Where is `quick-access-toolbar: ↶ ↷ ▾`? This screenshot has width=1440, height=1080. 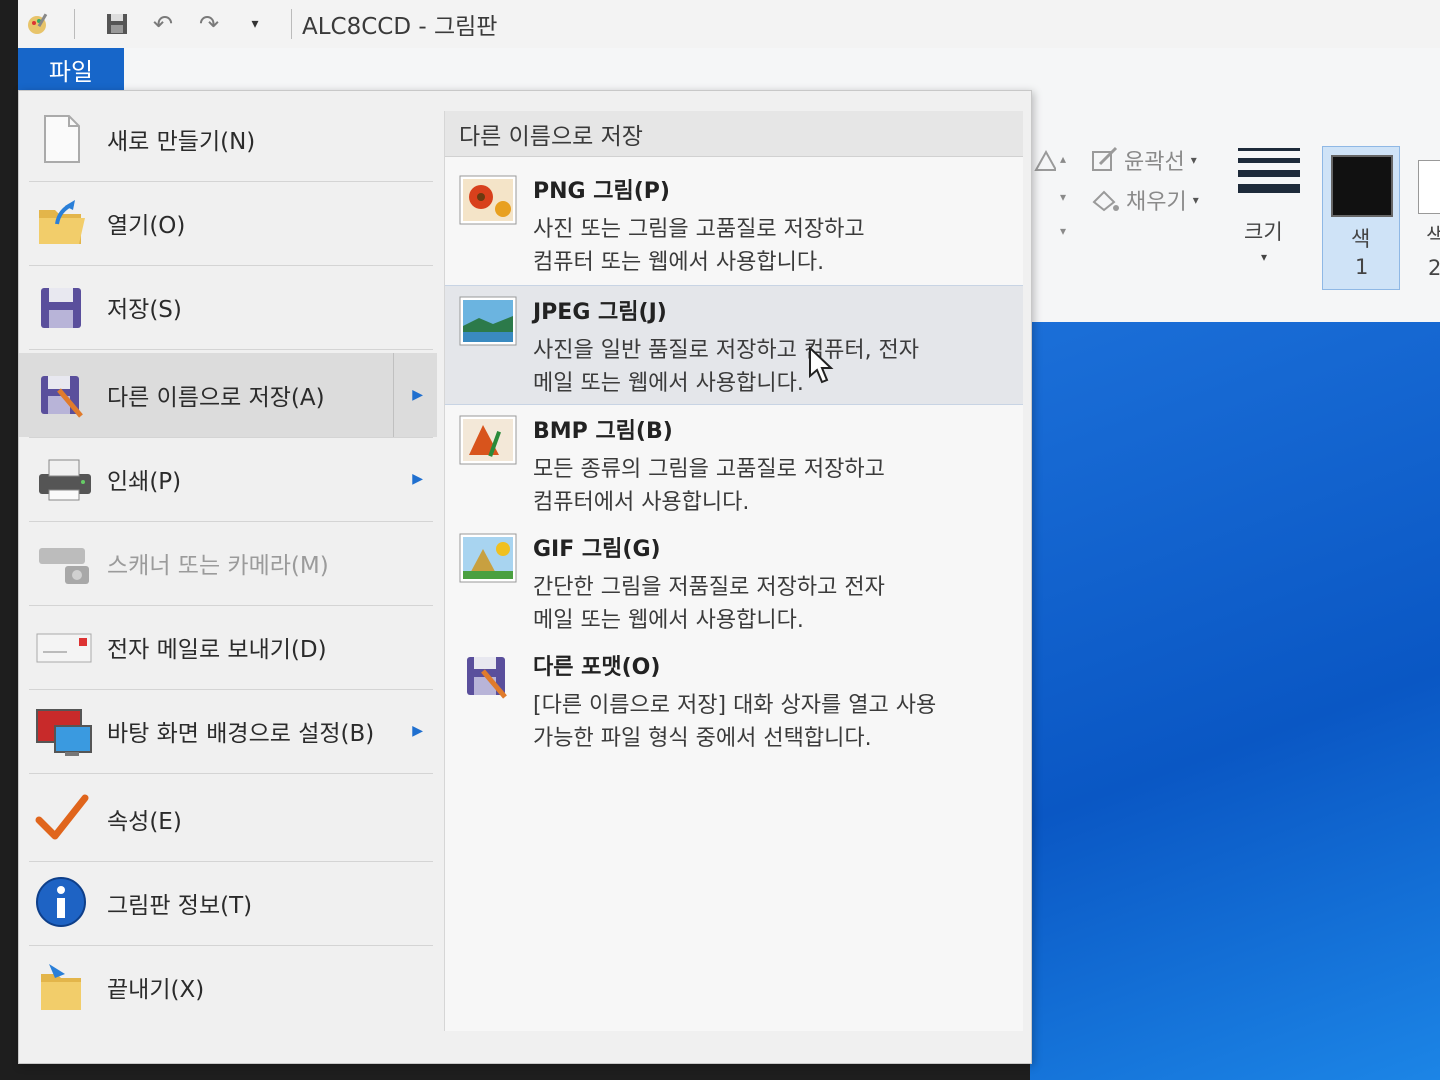 quick-access-toolbar: ↶ ↷ ▾ is located at coordinates (163, 24).